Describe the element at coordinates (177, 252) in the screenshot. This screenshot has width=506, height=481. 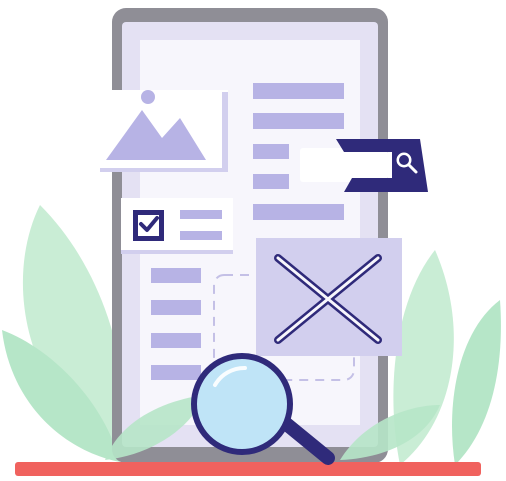
I see `checkbox-card-edge` at that location.